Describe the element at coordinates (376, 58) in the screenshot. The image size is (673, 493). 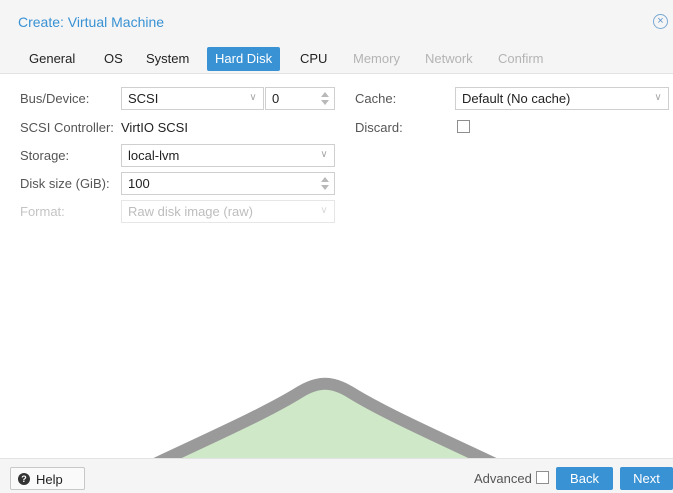
I see `tab-memory: Memory` at that location.